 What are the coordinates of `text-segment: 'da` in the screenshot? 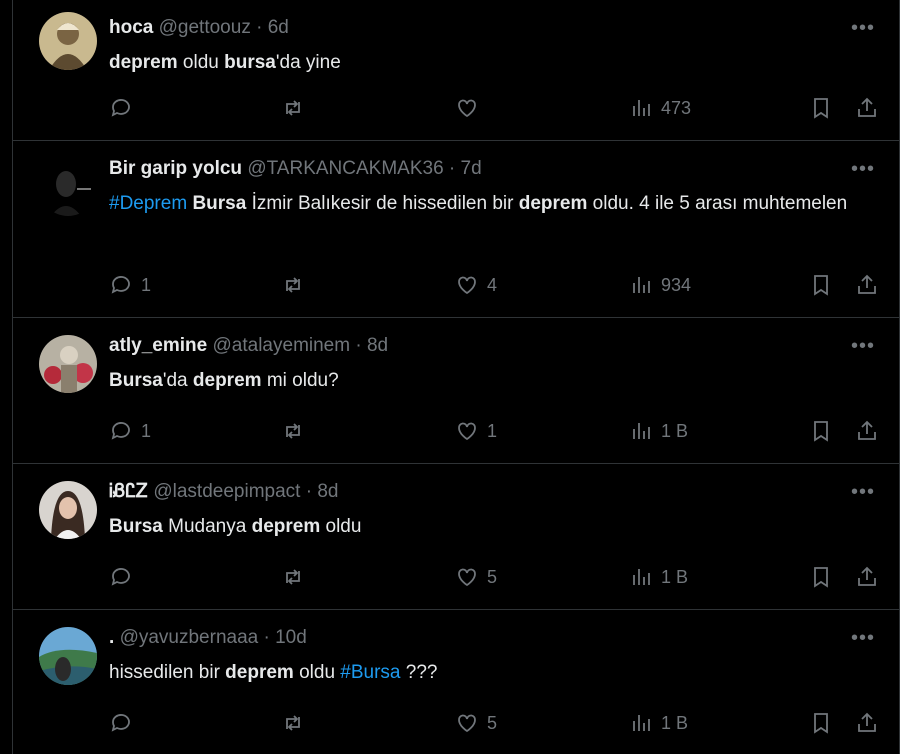 It's located at (177, 380).